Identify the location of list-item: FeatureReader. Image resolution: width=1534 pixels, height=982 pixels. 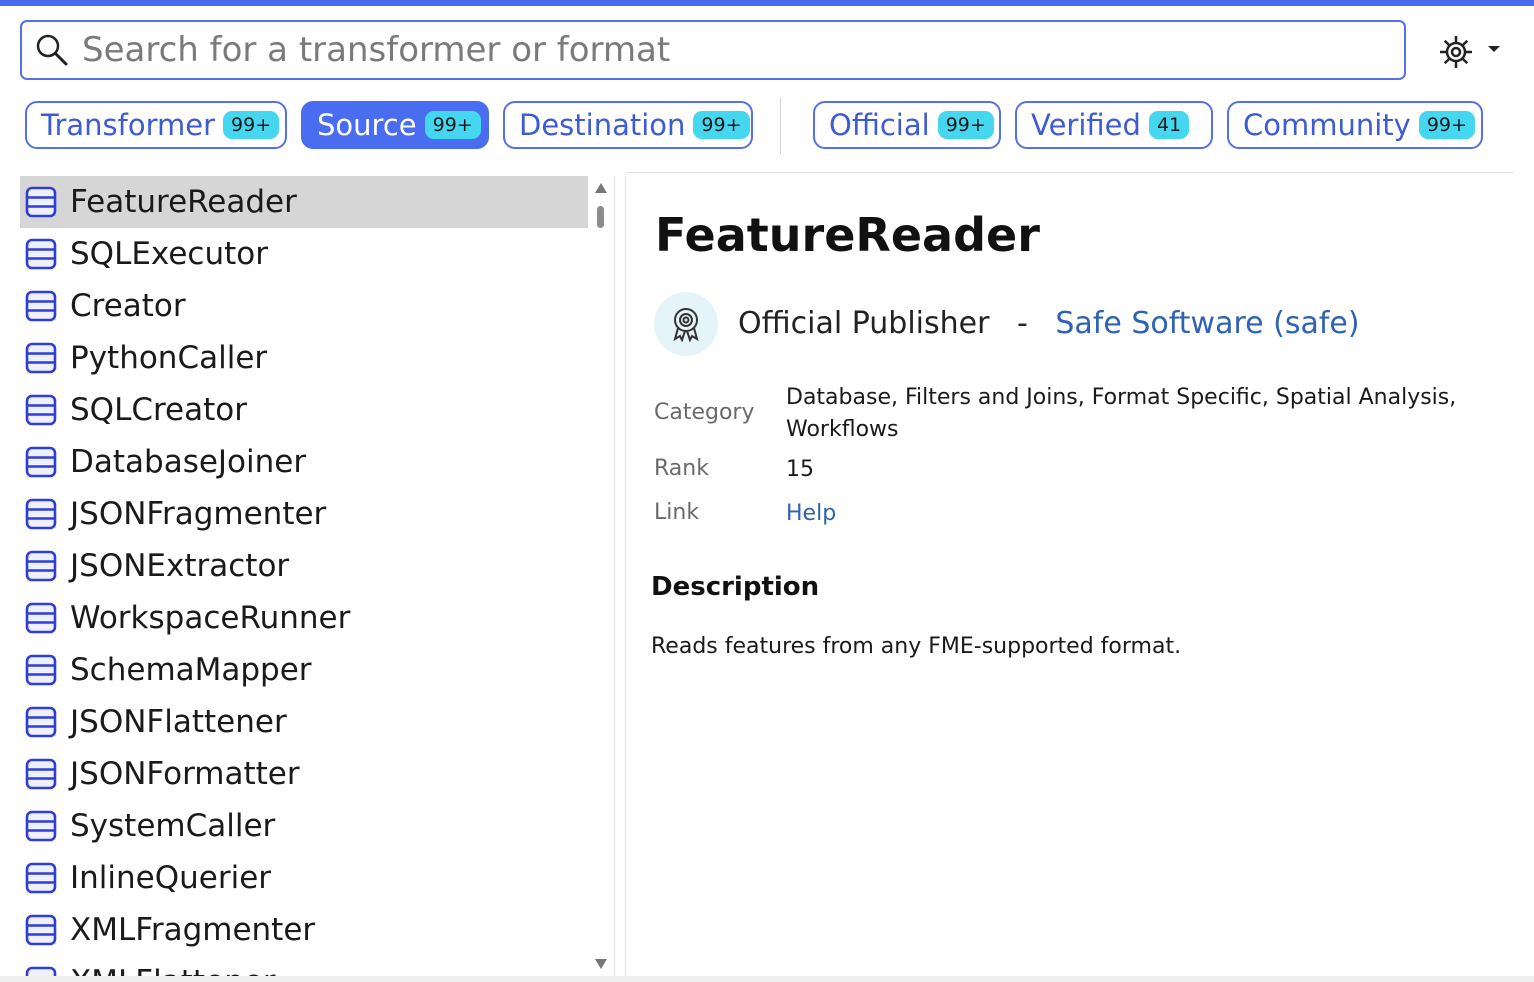
(304, 202).